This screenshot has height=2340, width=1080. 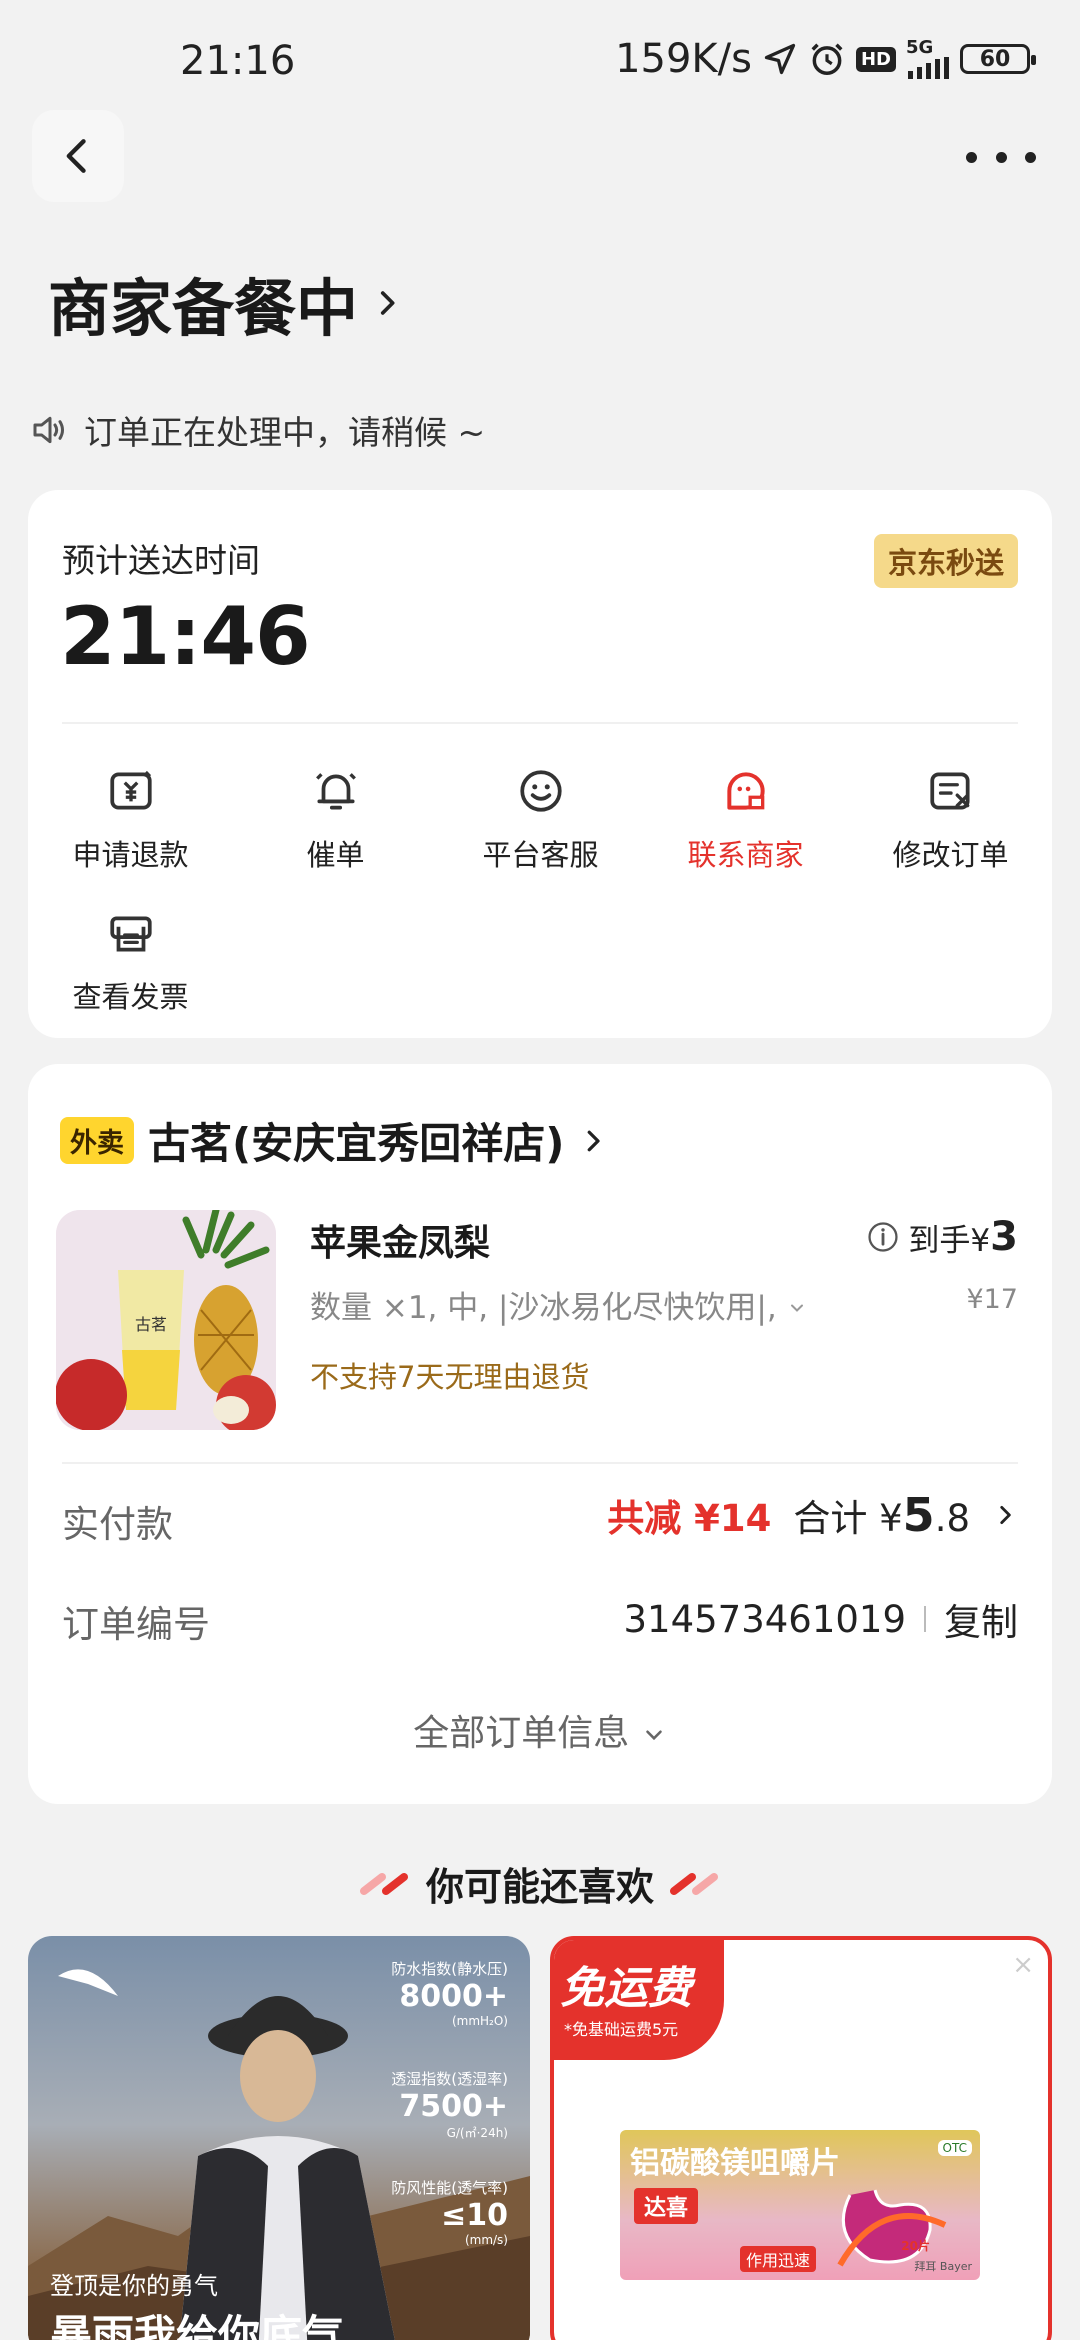 What do you see at coordinates (151, 1324) in the screenshot?
I see `cup-logo: 古茗` at bounding box center [151, 1324].